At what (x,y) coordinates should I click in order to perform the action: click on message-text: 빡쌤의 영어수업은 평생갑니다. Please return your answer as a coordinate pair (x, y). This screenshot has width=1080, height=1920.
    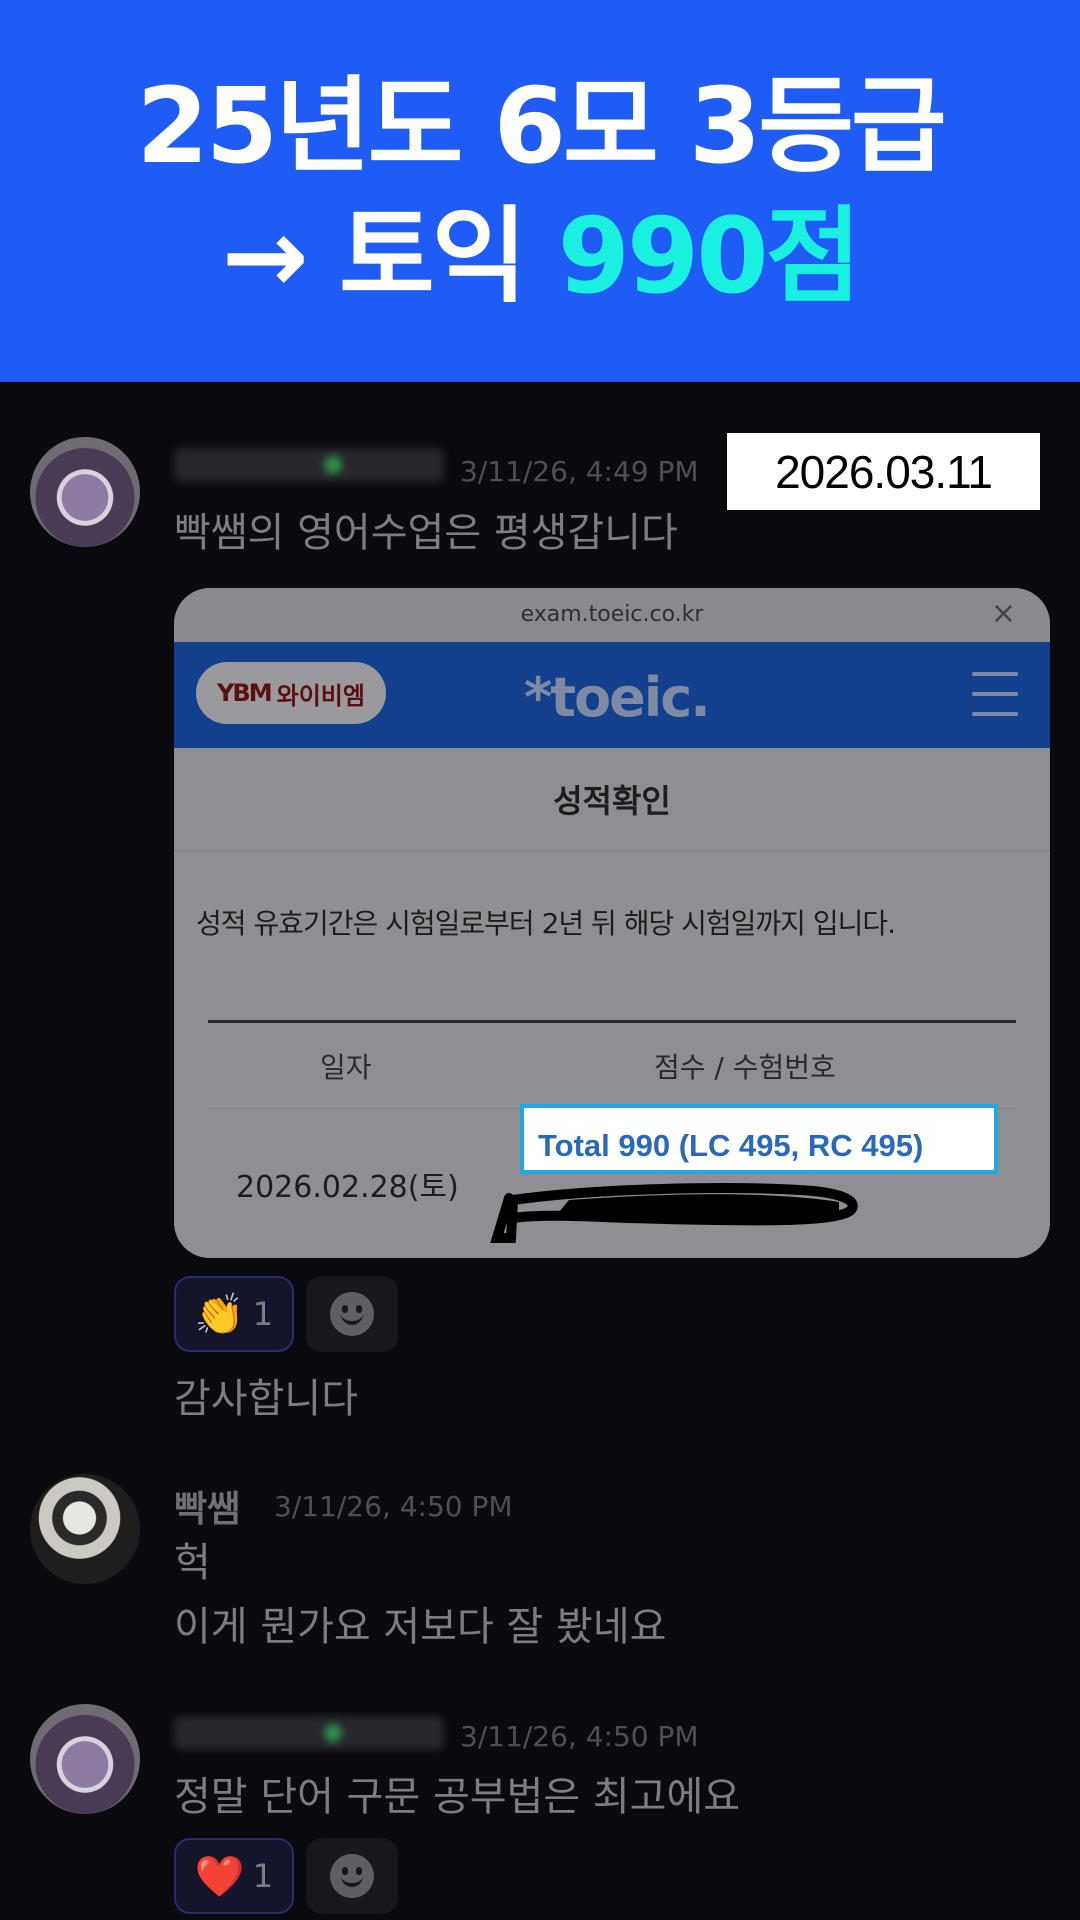
    Looking at the image, I should click on (426, 533).